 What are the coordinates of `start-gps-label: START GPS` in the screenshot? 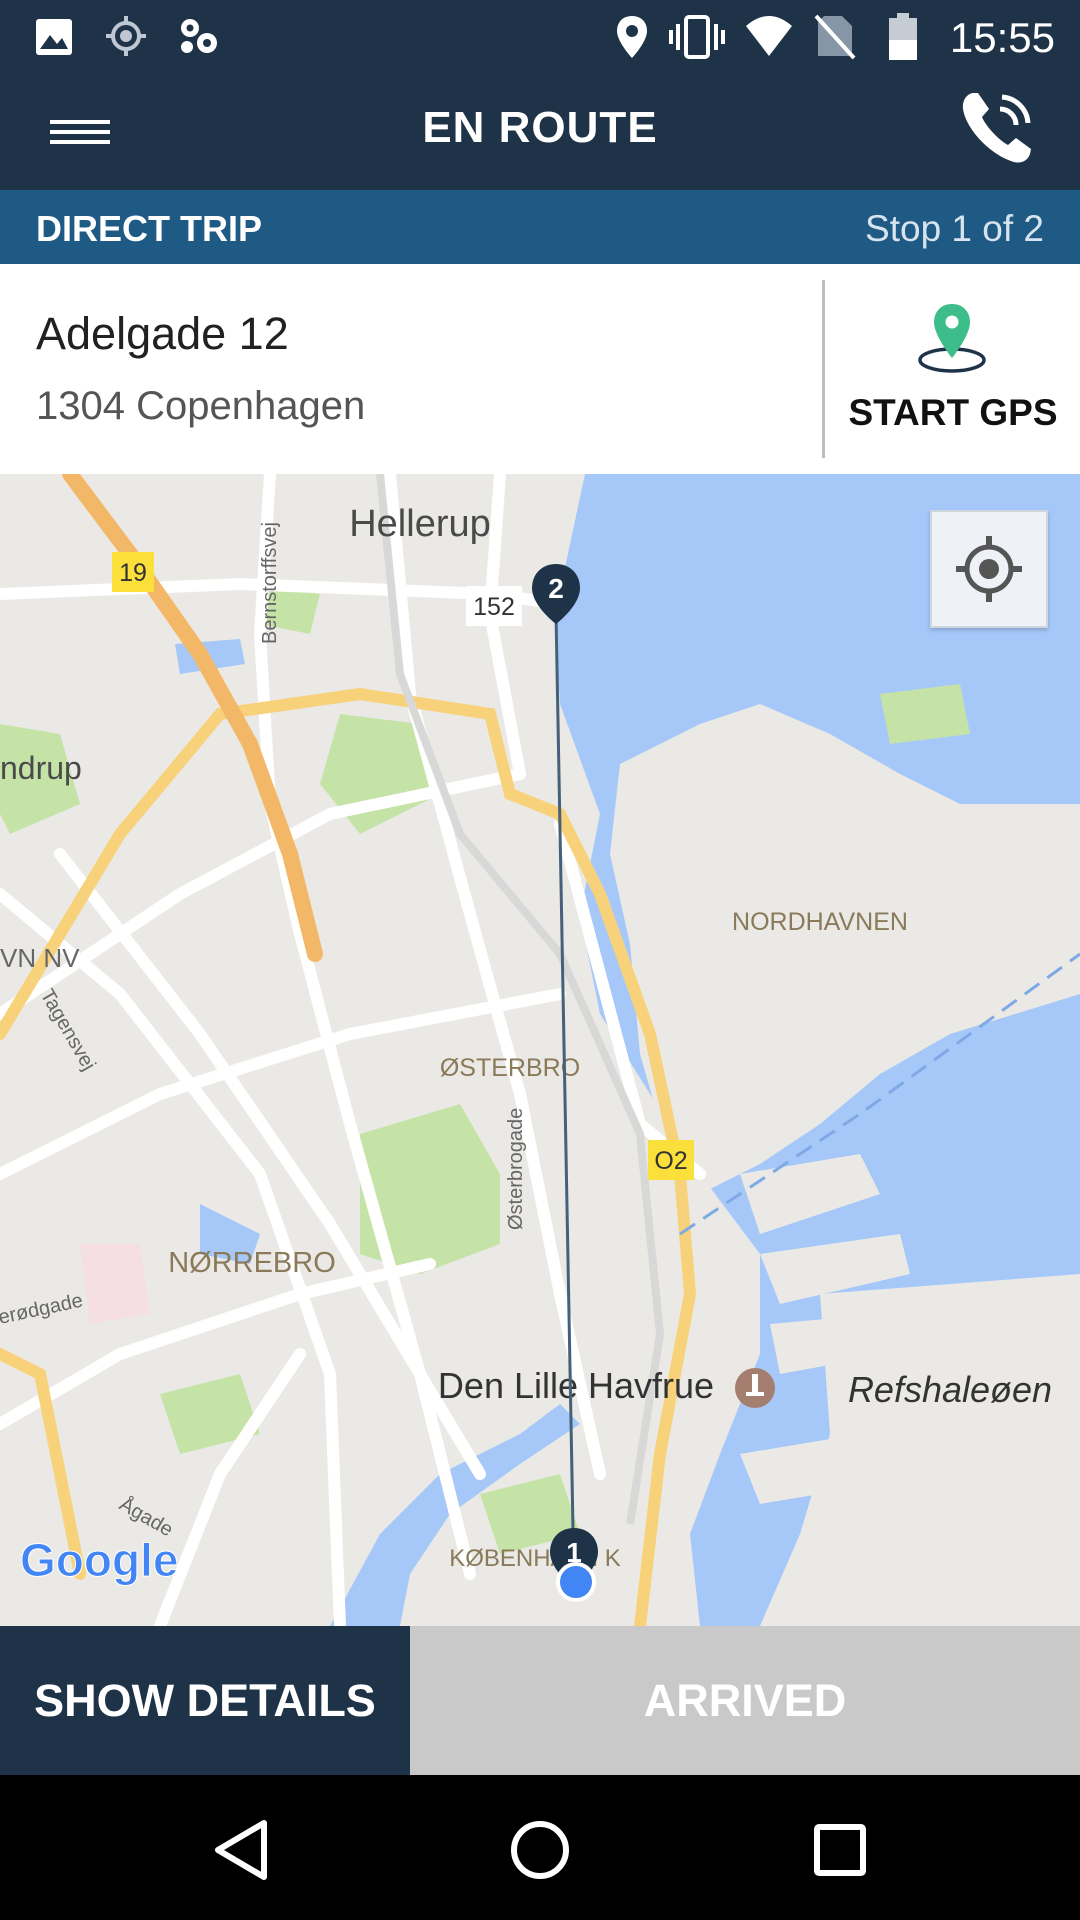 It's located at (953, 412).